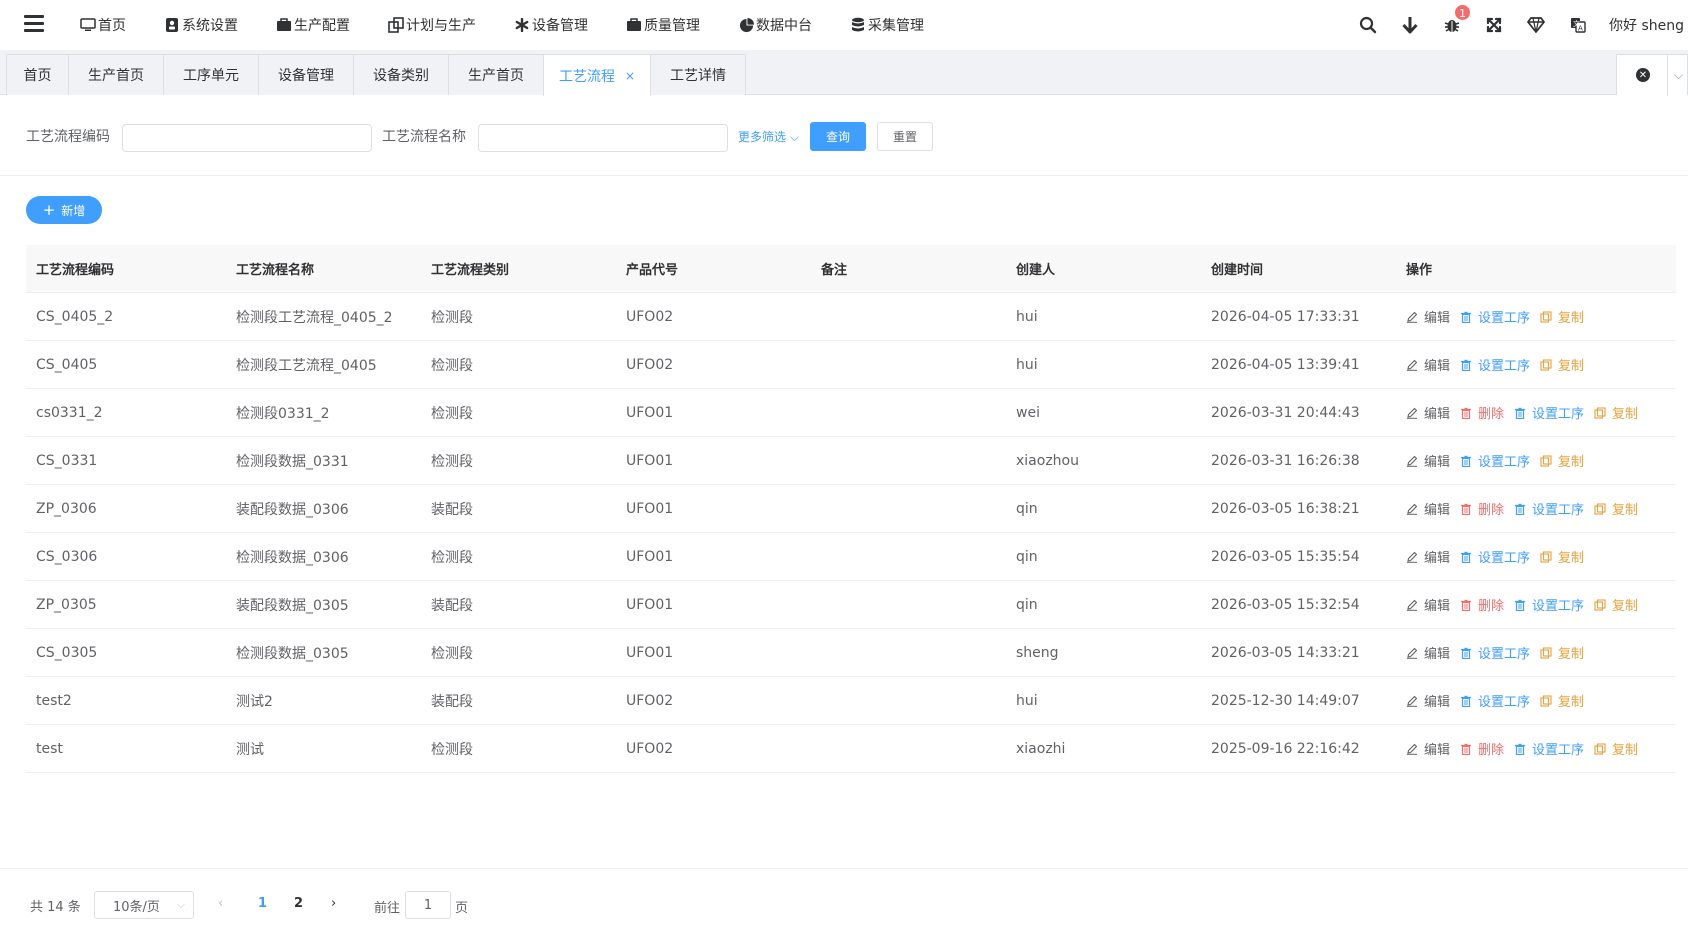 The image size is (1688, 938). I want to click on tab-process-detail: 工艺详情, so click(698, 74).